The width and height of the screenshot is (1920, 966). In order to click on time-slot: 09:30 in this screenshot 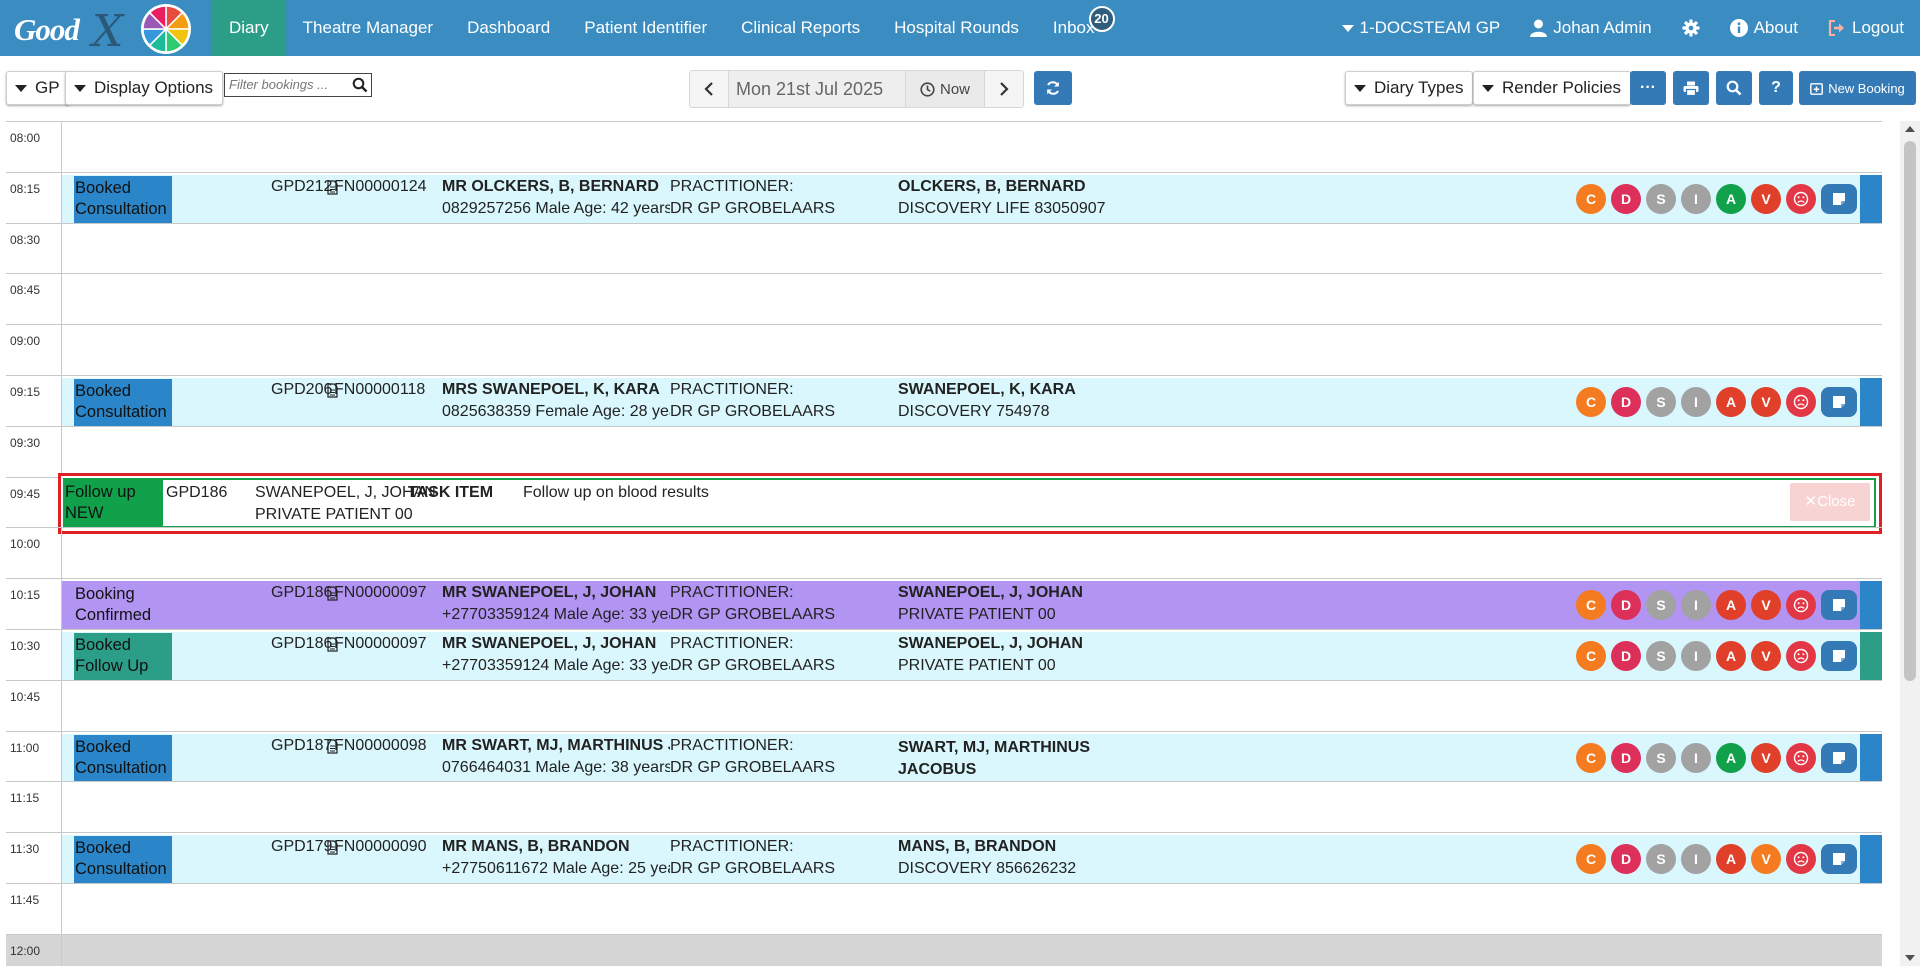, I will do `click(944, 451)`.